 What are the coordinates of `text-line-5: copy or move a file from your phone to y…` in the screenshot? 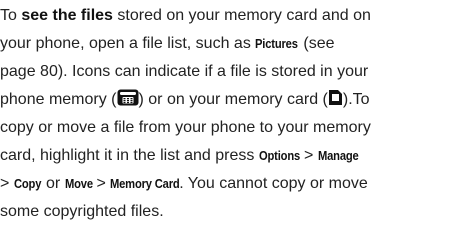 It's located at (185, 127).